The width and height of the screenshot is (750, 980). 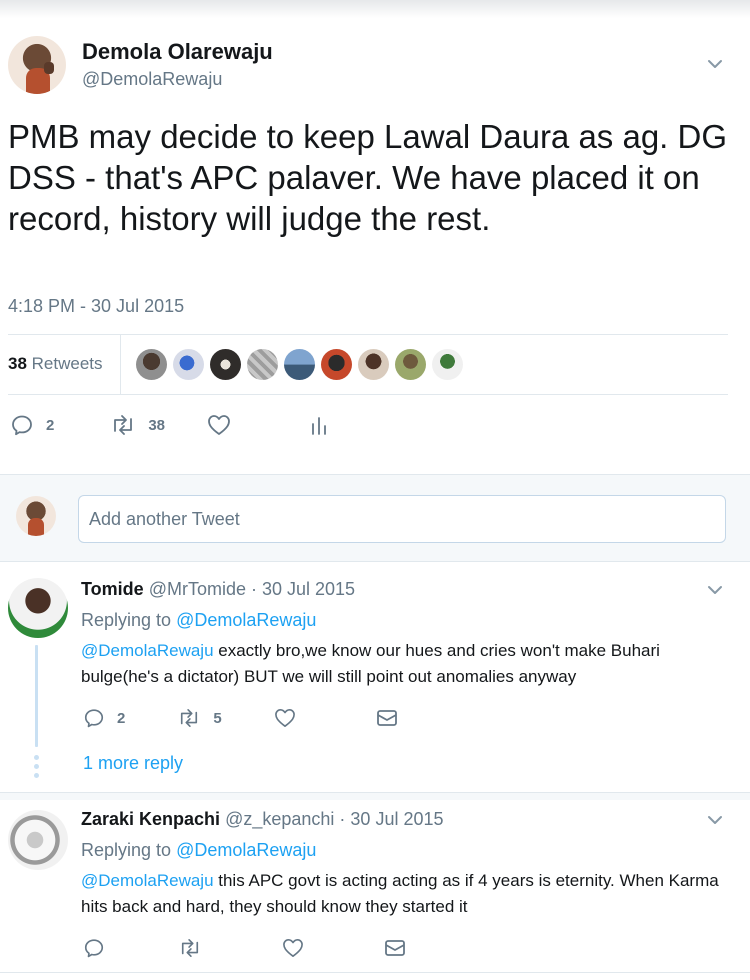 I want to click on retweets-number: 38, so click(x=17, y=363).